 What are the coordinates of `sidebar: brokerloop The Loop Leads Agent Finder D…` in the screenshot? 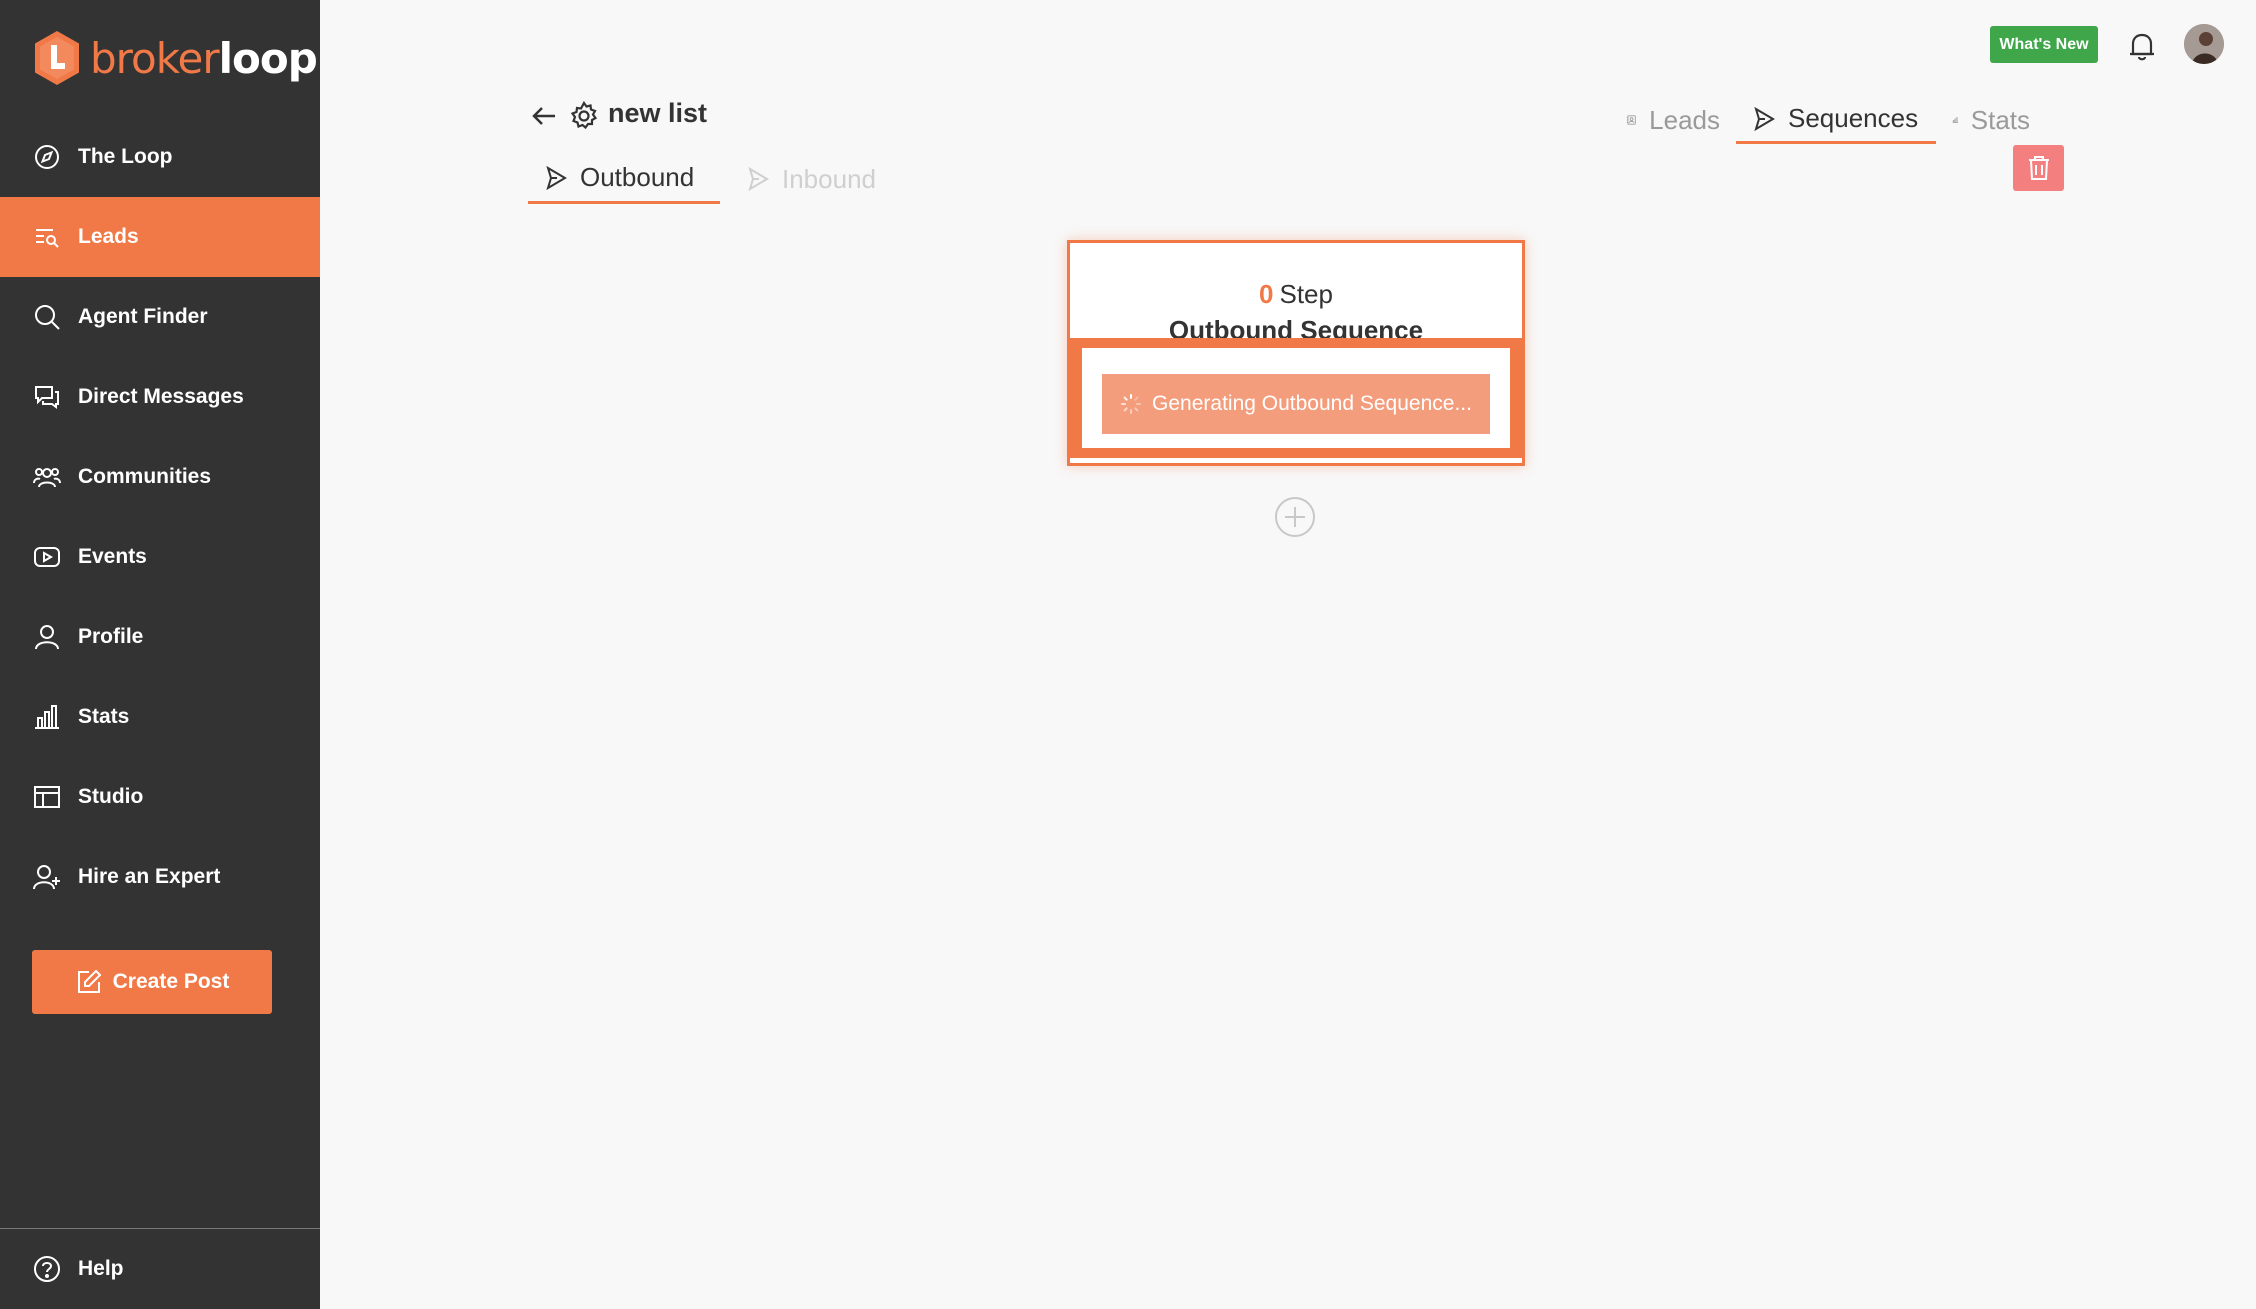 It's located at (160, 654).